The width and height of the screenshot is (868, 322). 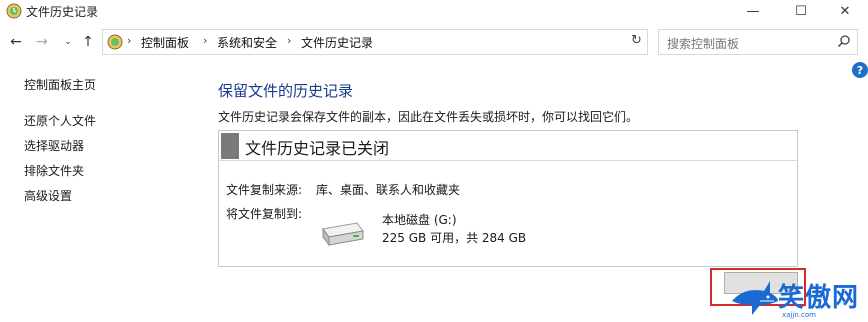 I want to click on address-bar: › 控制面板 › 系统和安全 › 文件历史记录 ⌄ ↻, so click(x=412, y=42).